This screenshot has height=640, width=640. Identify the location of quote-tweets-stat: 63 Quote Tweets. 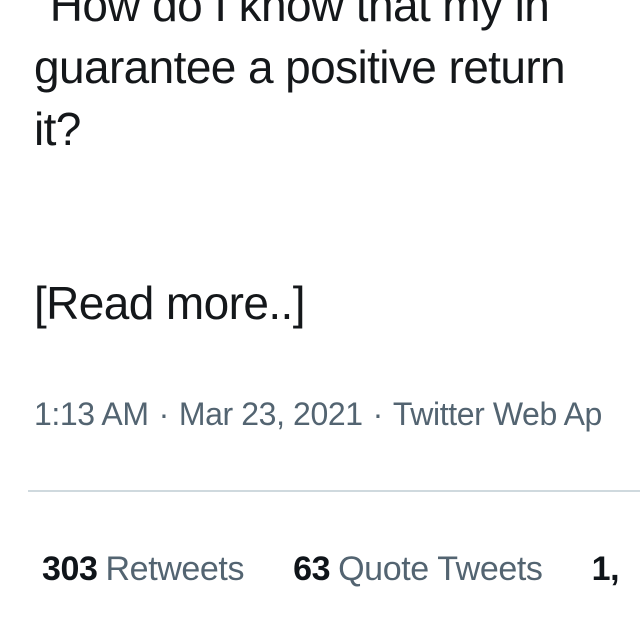
(418, 569).